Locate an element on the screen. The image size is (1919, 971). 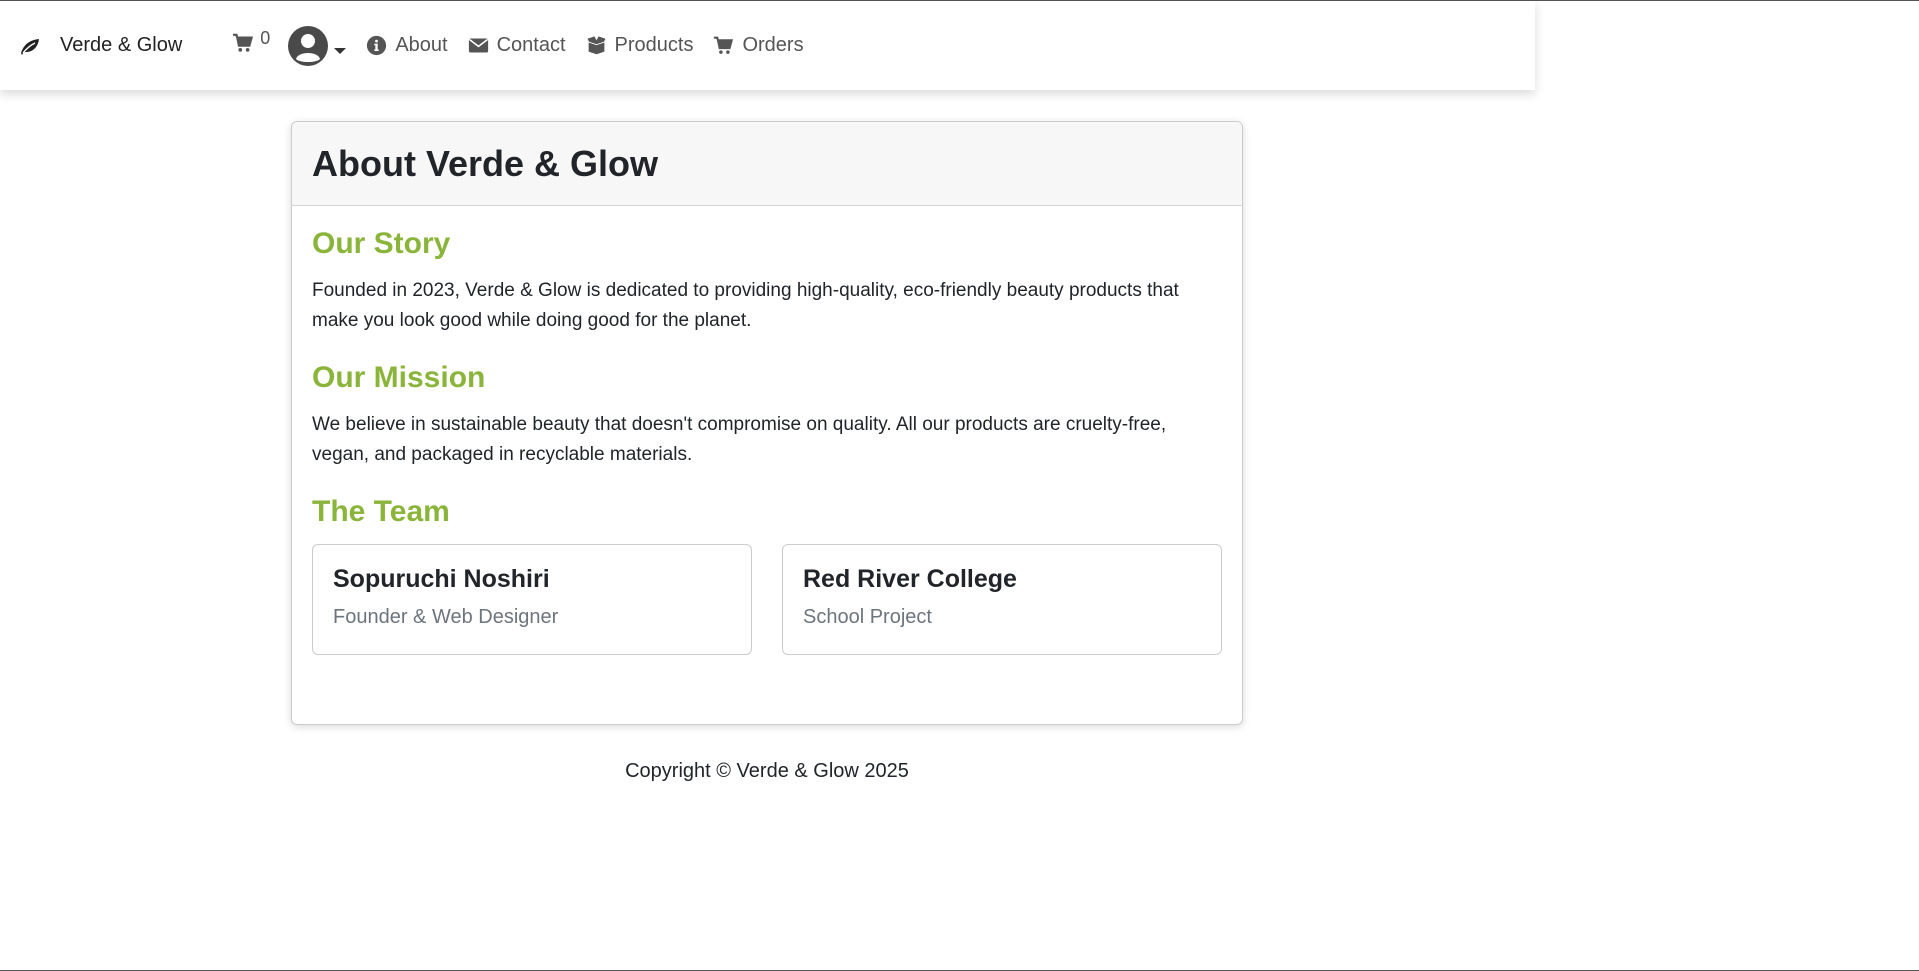
our-mission-heading: Our Mission is located at coordinates (399, 377).